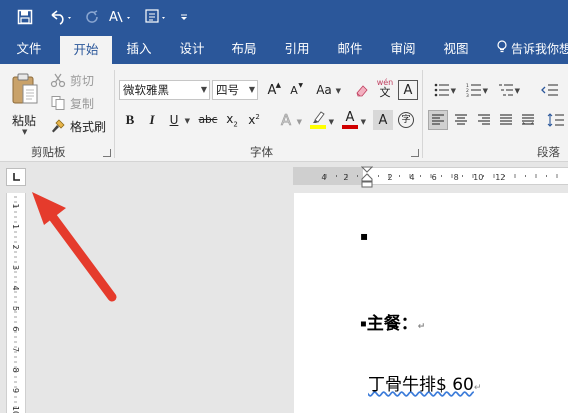 This screenshot has width=568, height=413. What do you see at coordinates (74, 247) in the screenshot?
I see `annotation-arrow-icon` at bounding box center [74, 247].